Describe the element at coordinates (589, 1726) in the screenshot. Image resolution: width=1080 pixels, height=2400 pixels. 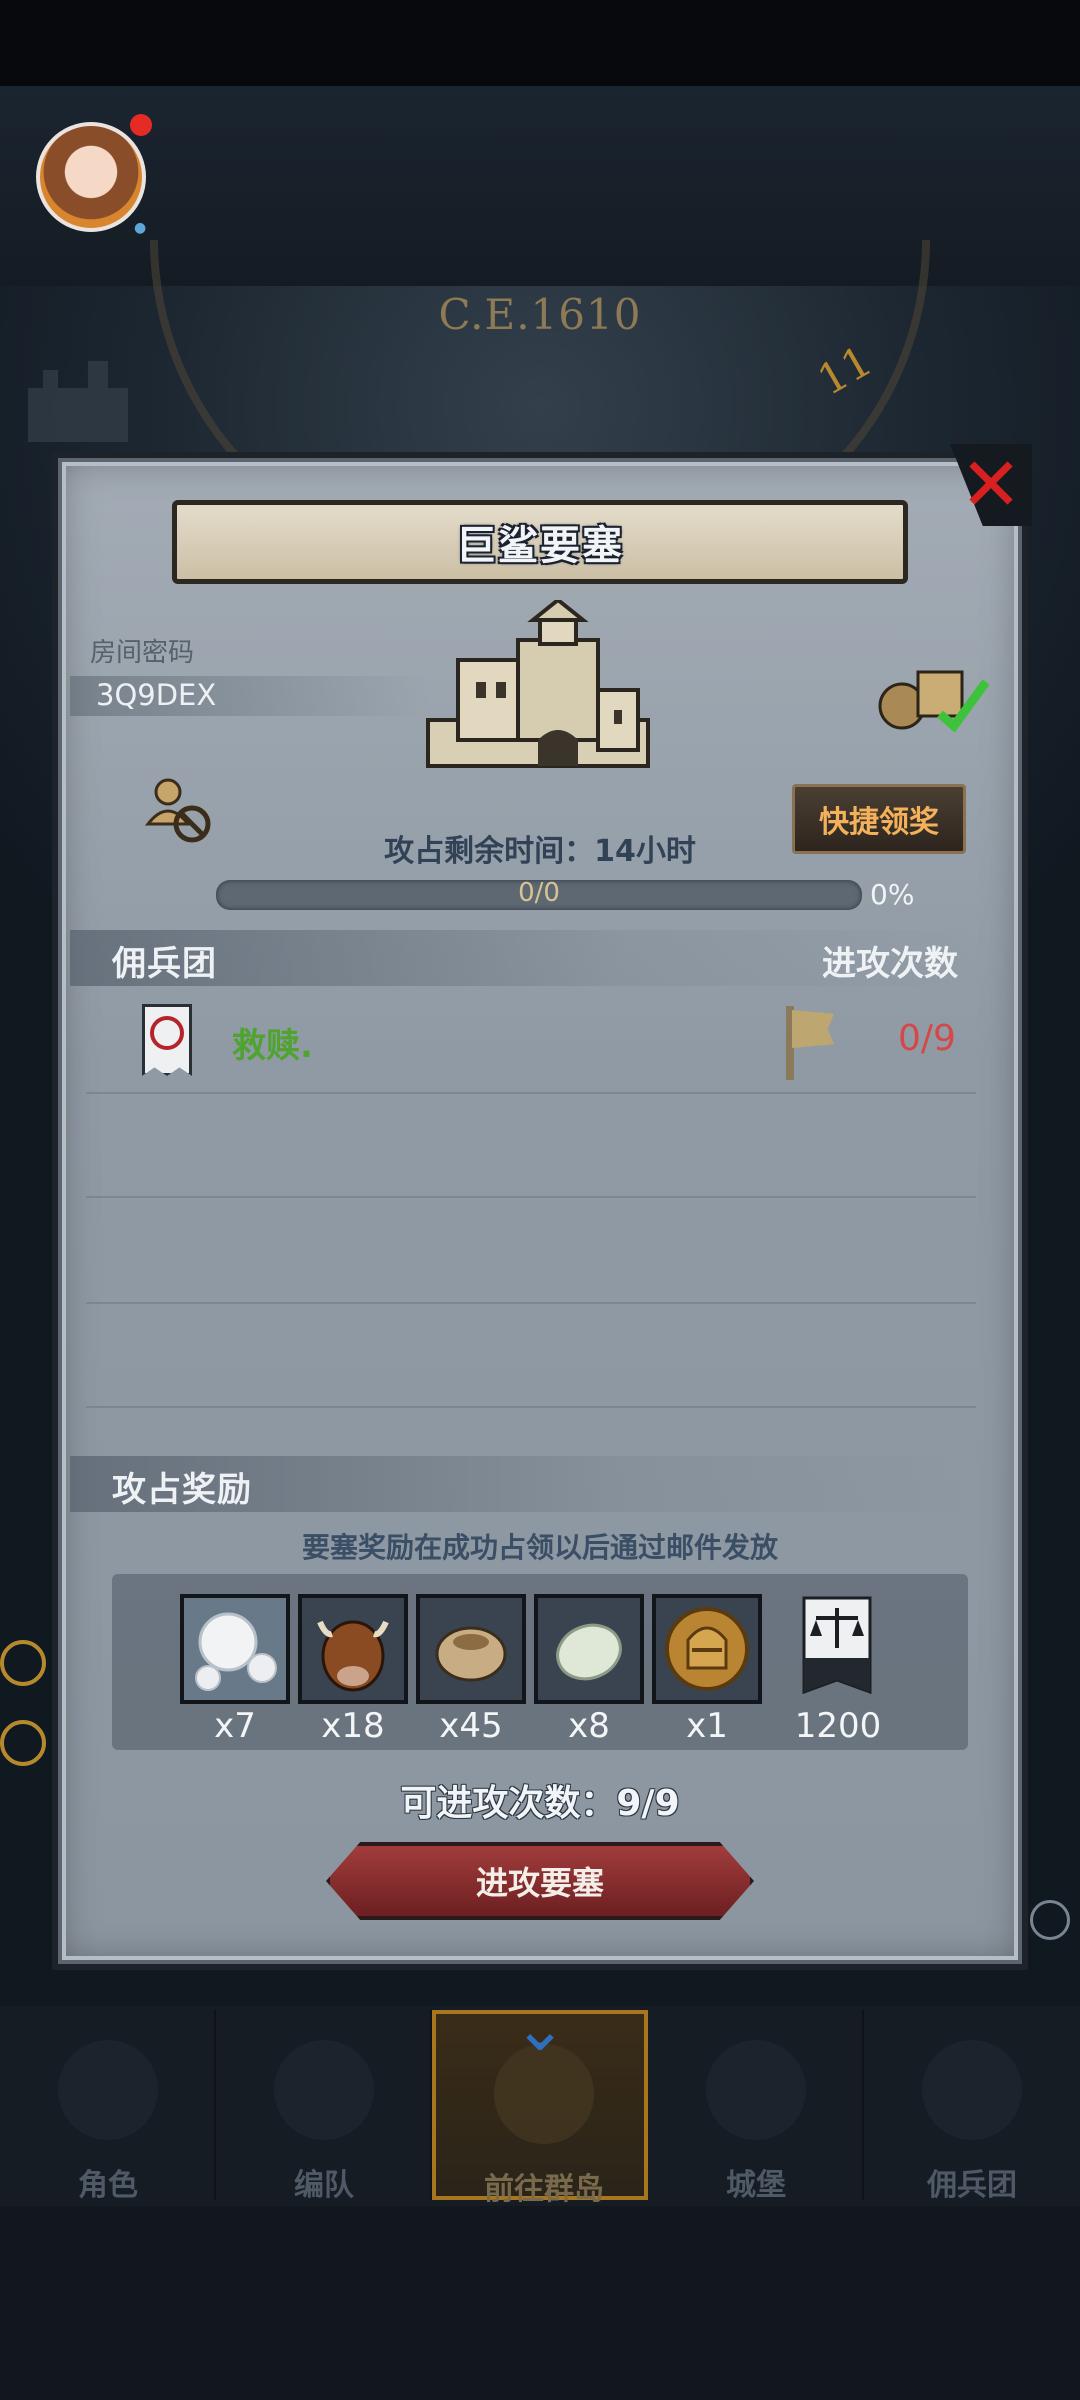
I see `reward-qty: x8` at that location.